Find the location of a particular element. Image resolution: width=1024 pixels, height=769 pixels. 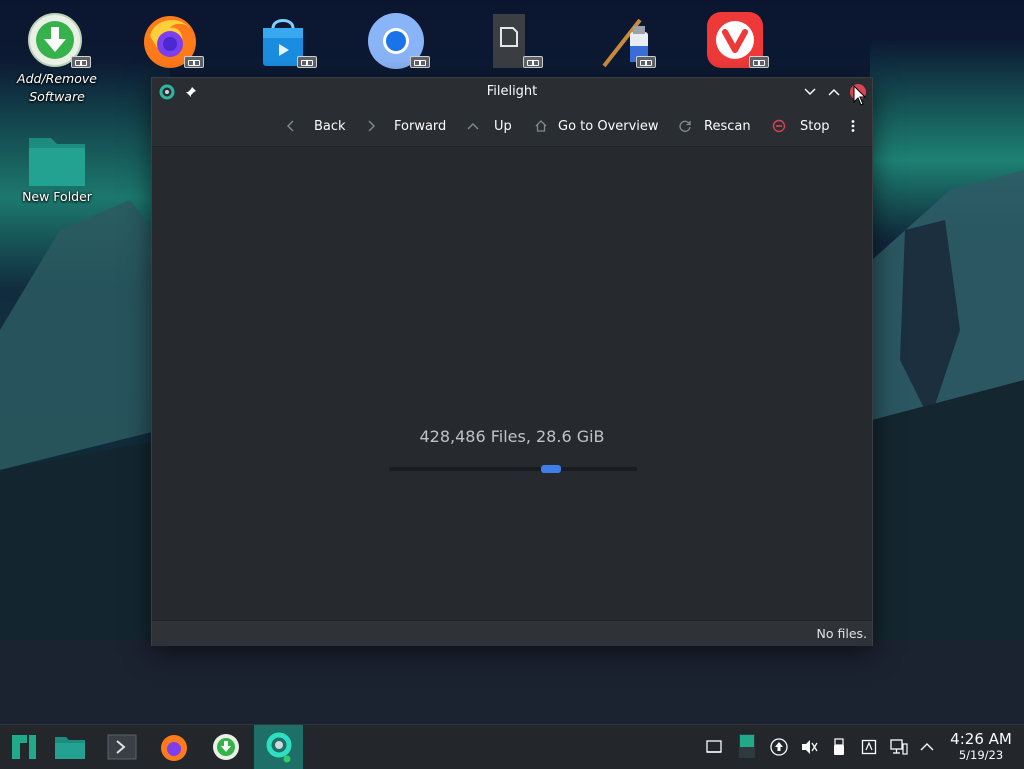

arrow-left-icon is located at coordinates (290, 126).